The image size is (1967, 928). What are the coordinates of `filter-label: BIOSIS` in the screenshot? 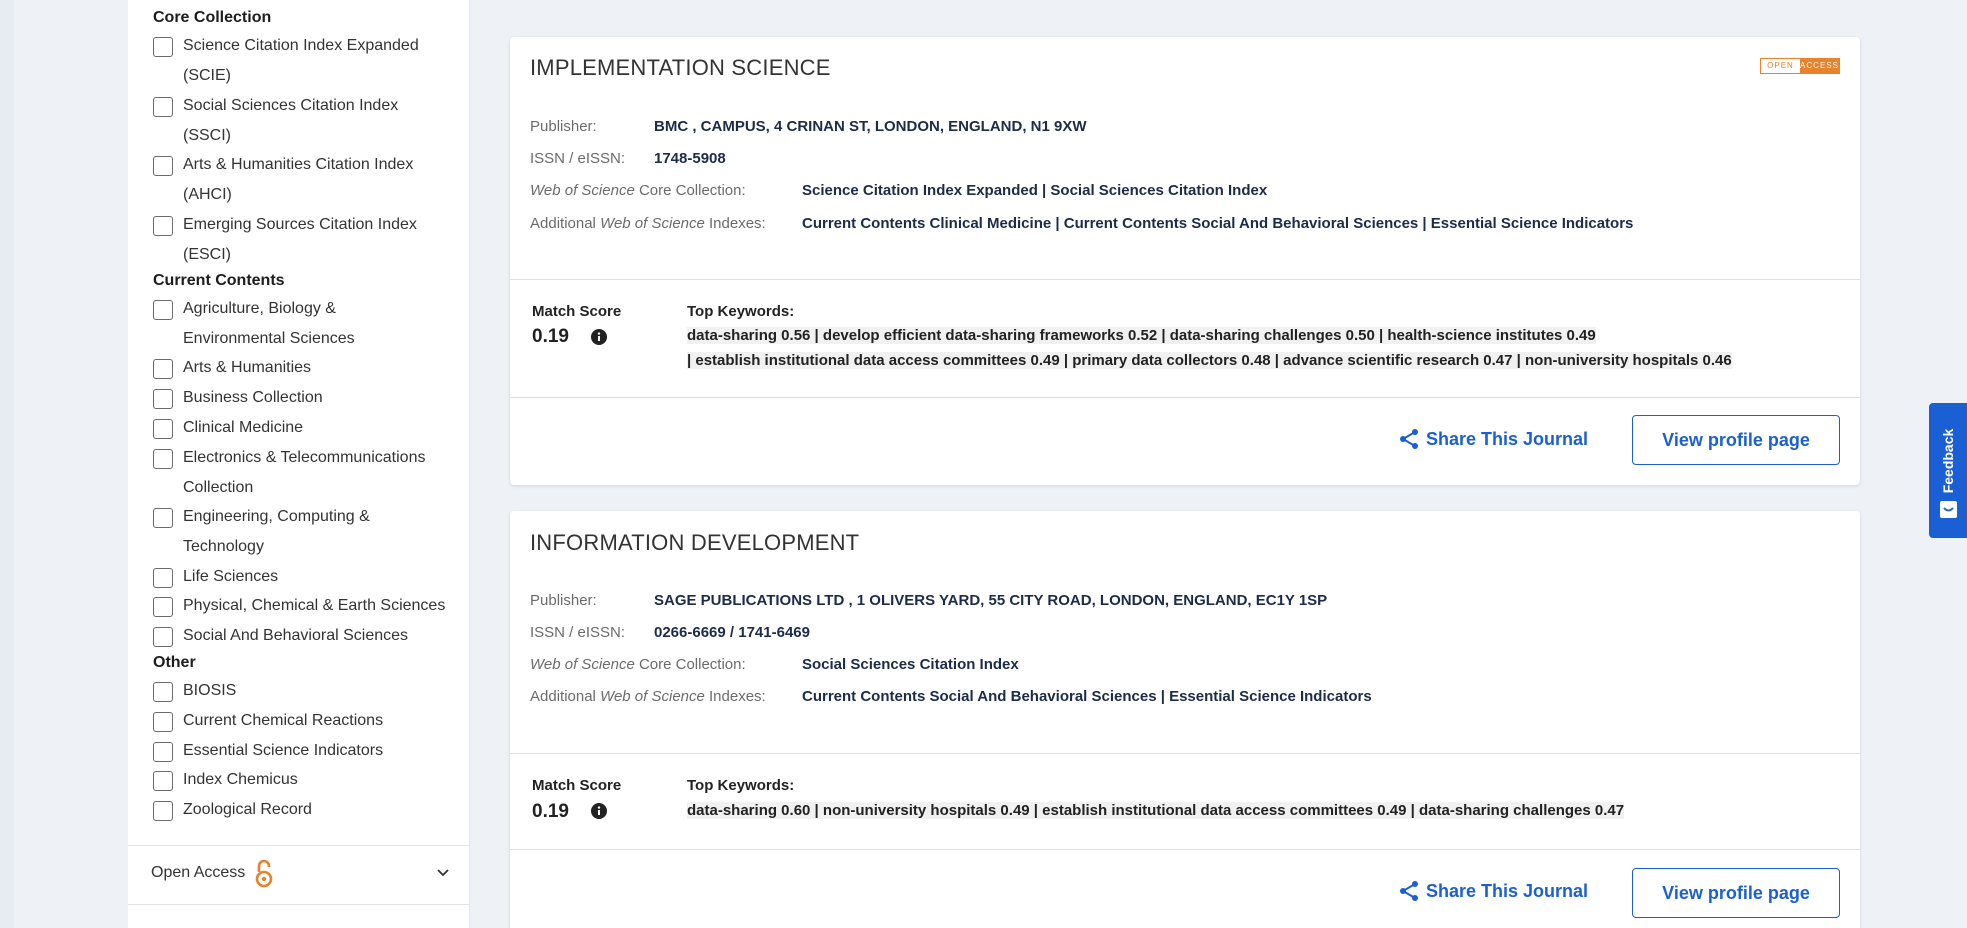 It's located at (210, 690).